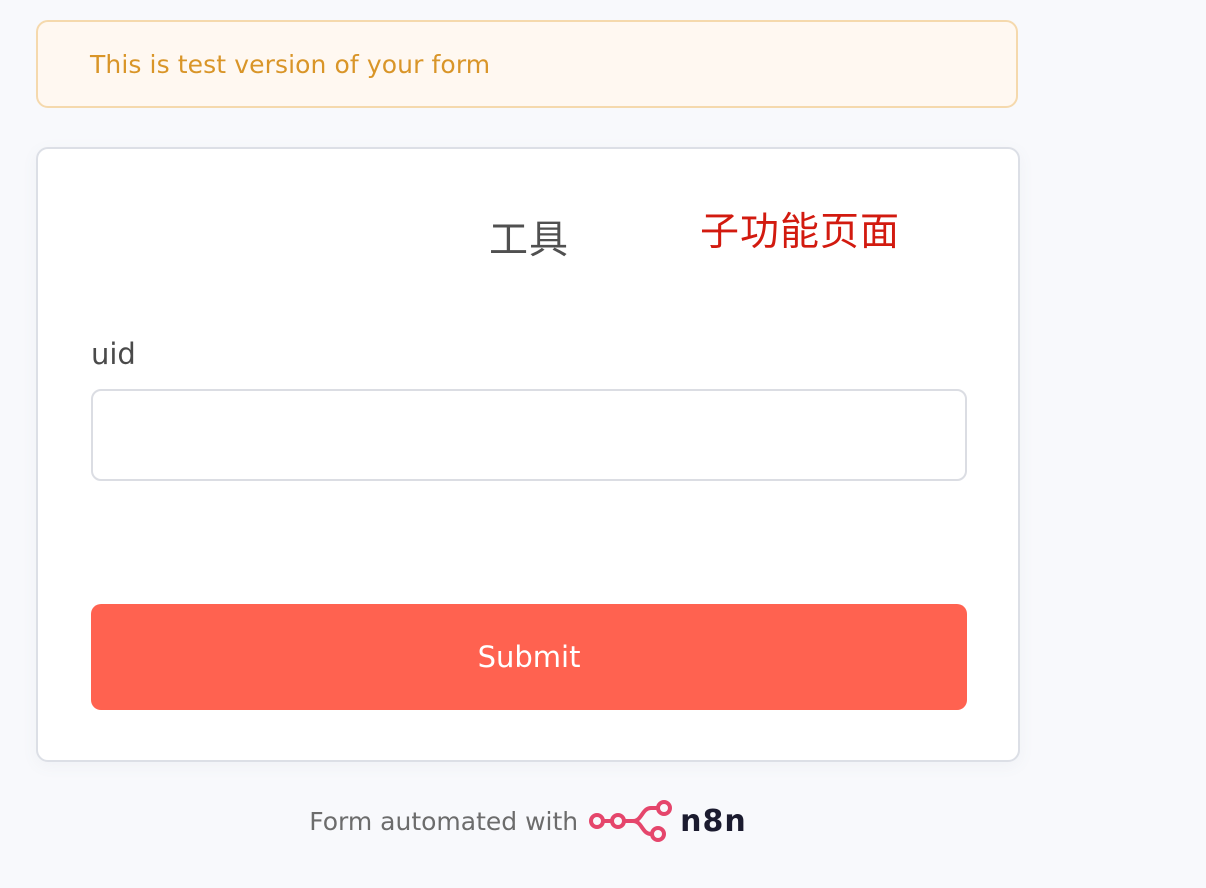 Image resolution: width=1206 pixels, height=888 pixels. I want to click on n8n-brand-name: n8n, so click(713, 821).